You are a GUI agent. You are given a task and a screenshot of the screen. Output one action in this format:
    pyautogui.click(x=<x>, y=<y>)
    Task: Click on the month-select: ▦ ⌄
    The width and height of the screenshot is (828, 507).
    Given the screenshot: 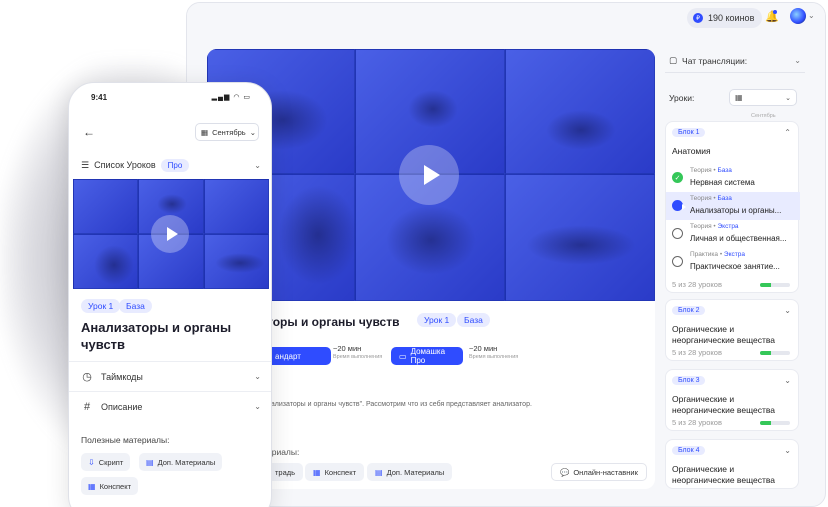 What is the action you would take?
    pyautogui.click(x=763, y=97)
    